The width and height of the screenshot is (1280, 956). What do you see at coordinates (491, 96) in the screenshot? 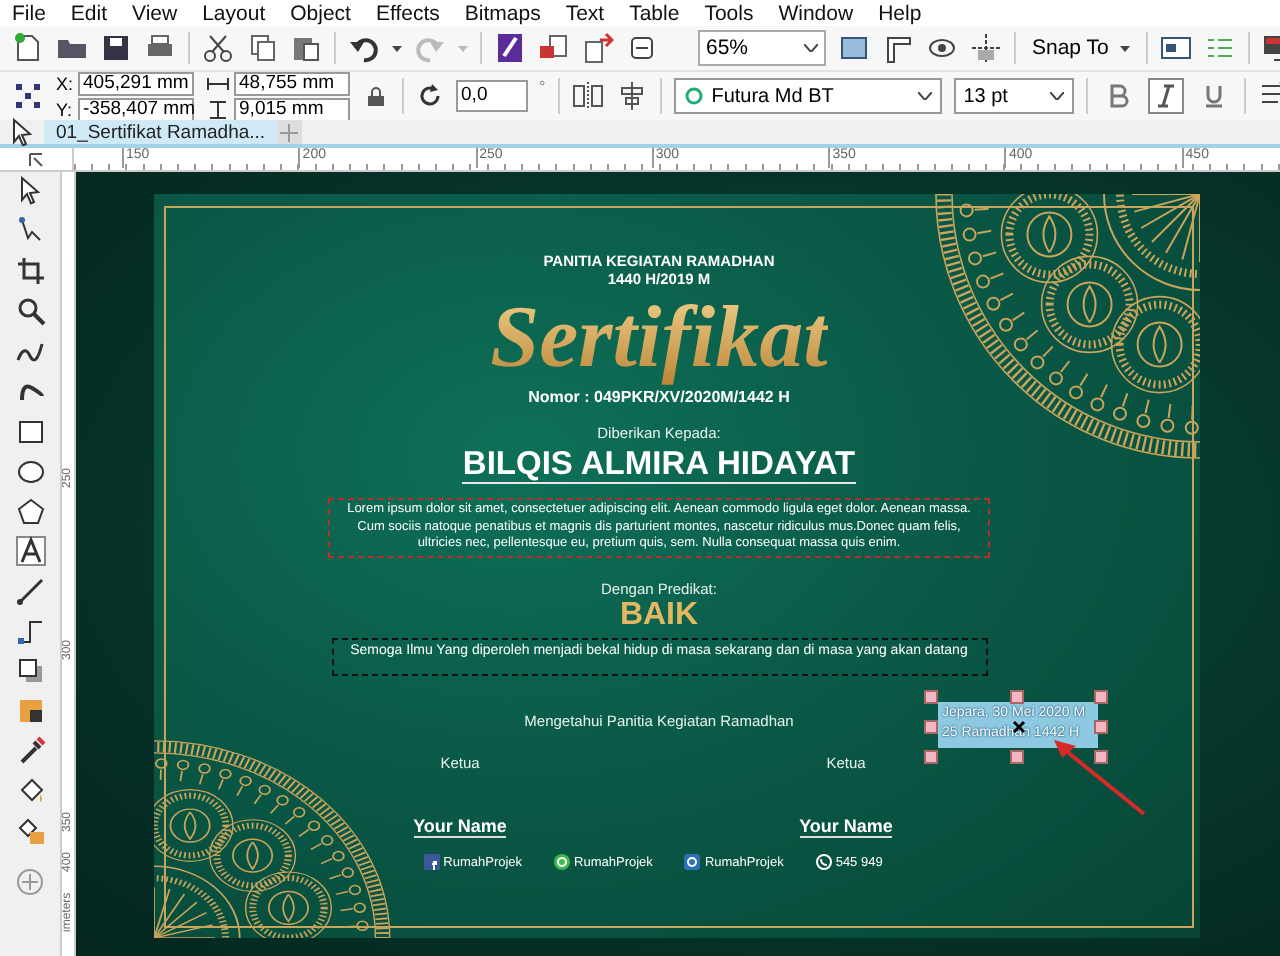
I see `rotation-field: 0,0` at bounding box center [491, 96].